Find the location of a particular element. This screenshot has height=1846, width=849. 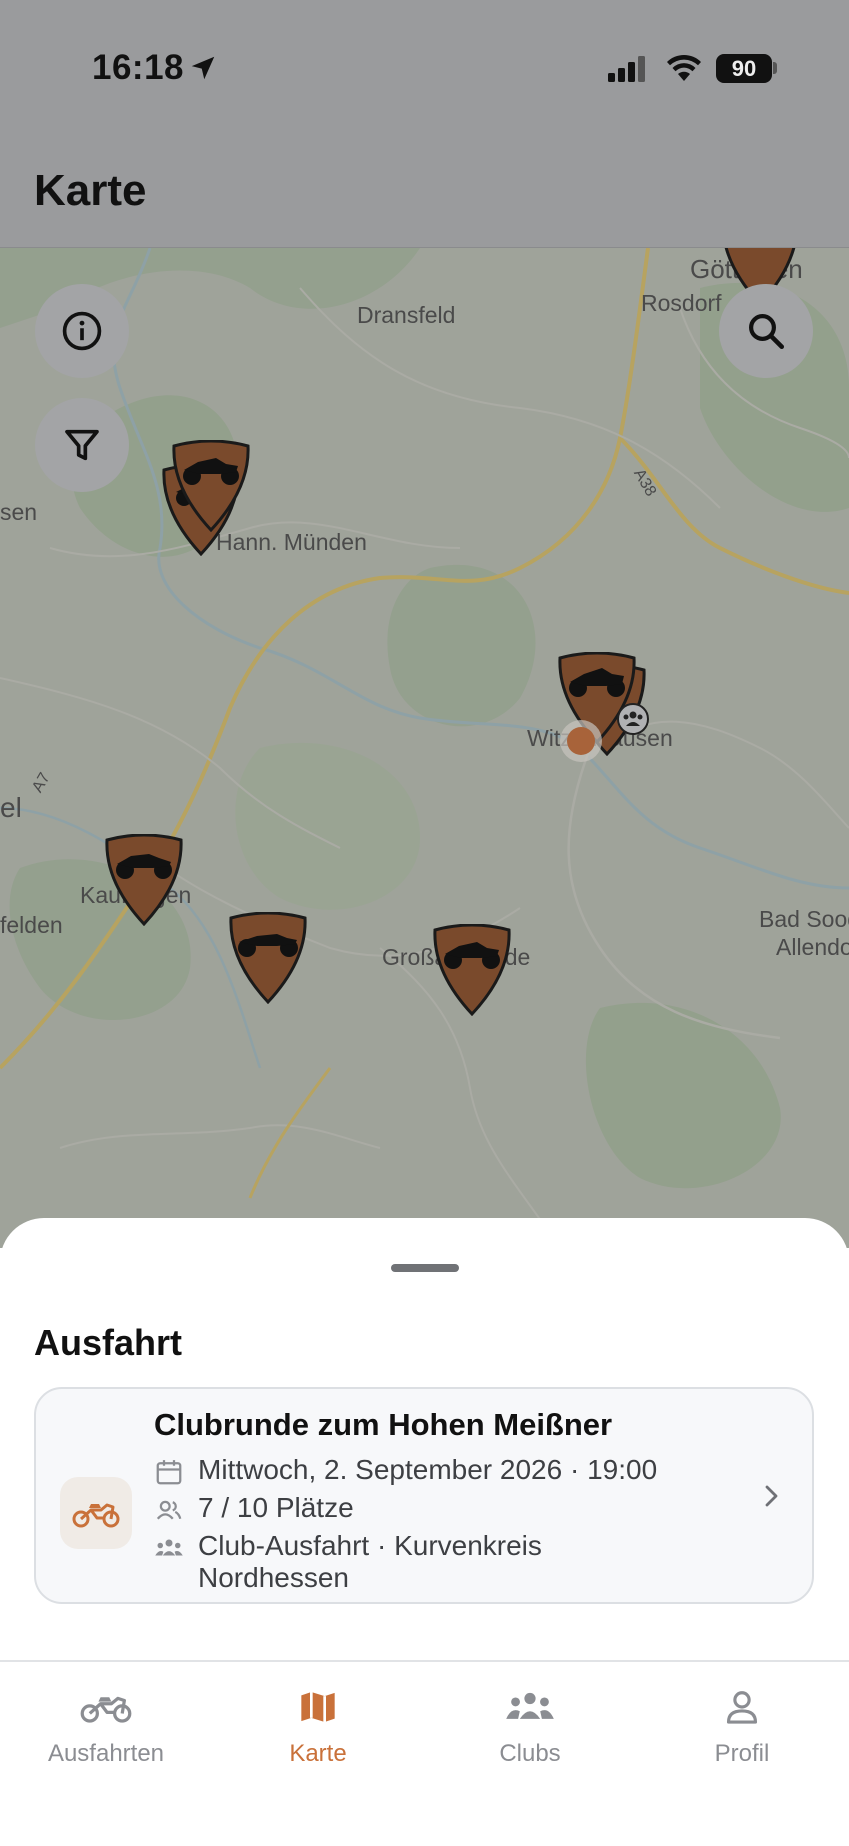

map-label-allendorf: Allendorf is located at coordinates (812, 947).